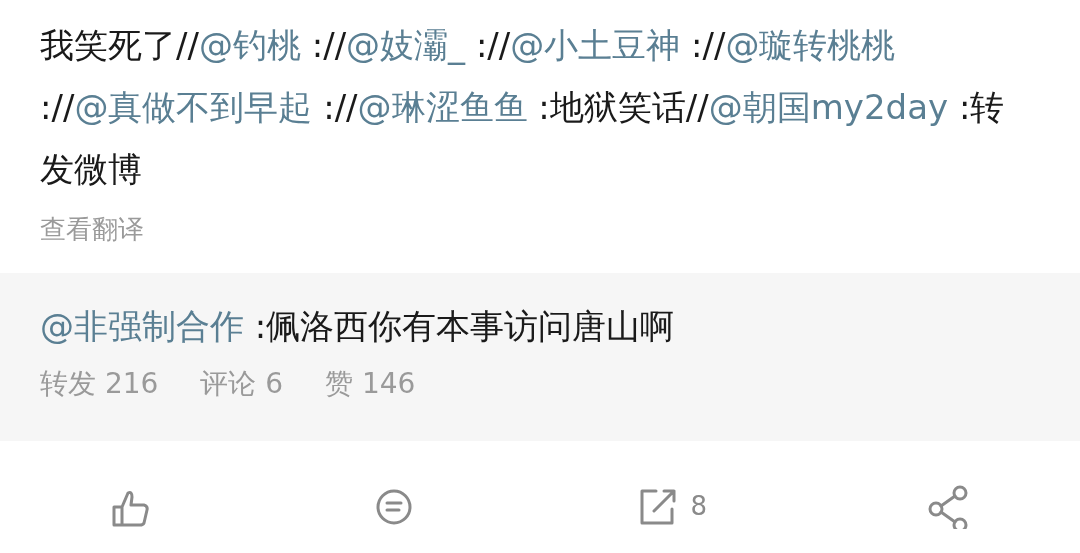 This screenshot has width=1080, height=553. I want to click on mention-link: @朝国my2day, so click(828, 107).